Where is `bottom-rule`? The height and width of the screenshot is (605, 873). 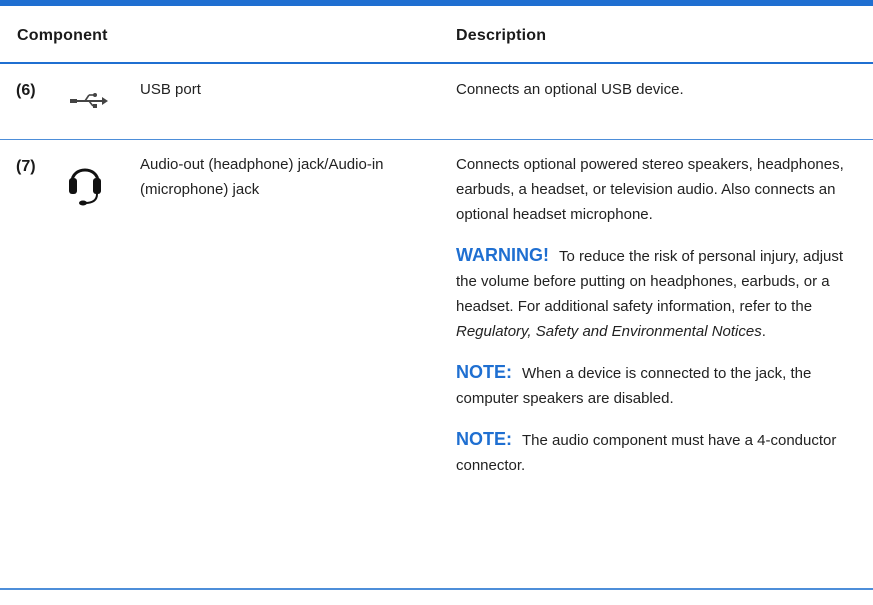
bottom-rule is located at coordinates (436, 589).